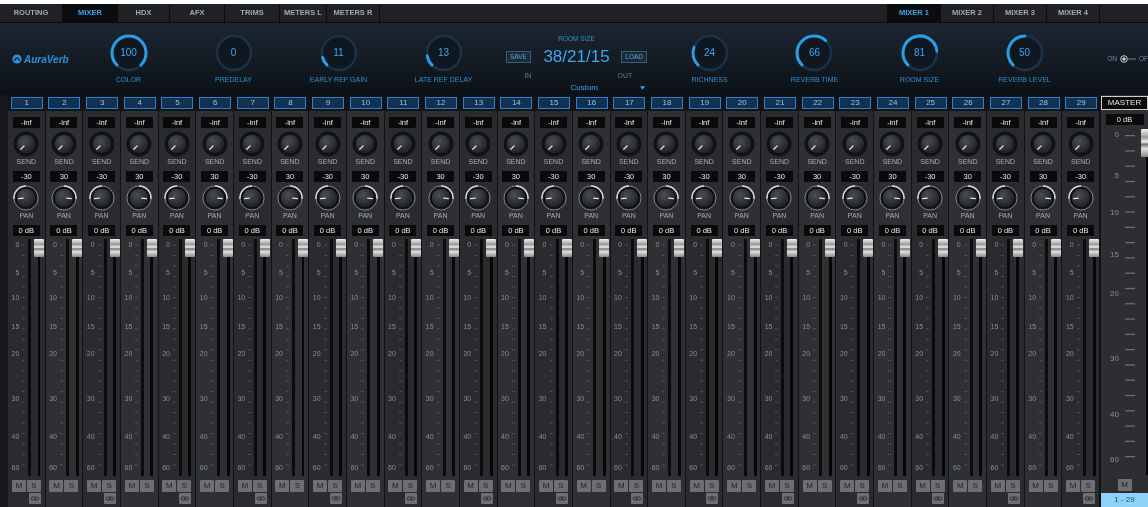  Describe the element at coordinates (576, 88) in the screenshot. I see `preset-dropdown: Custom` at that location.